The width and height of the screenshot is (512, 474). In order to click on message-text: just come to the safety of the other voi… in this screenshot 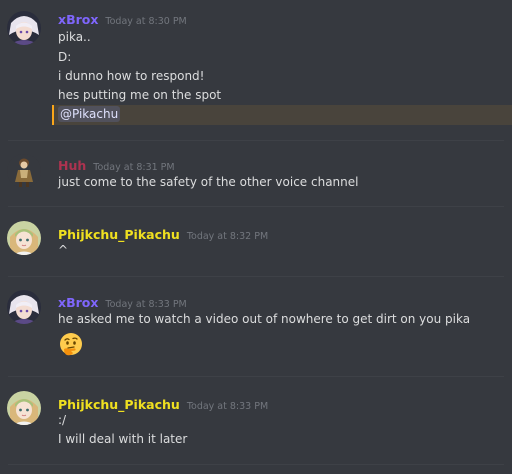, I will do `click(208, 182)`.